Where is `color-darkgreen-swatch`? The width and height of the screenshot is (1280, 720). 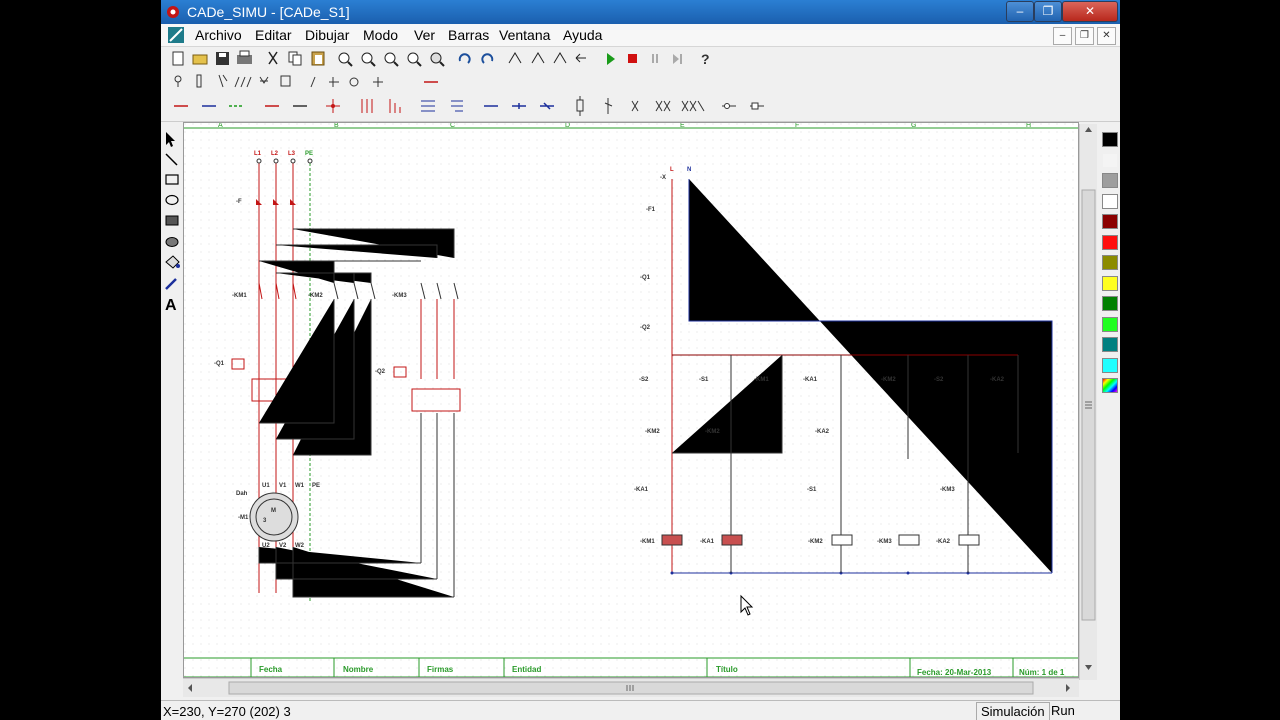 color-darkgreen-swatch is located at coordinates (1110, 303).